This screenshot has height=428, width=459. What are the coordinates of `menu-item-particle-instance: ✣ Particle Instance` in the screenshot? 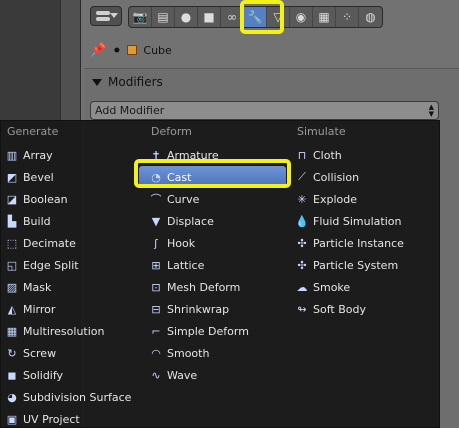 It's located at (349, 243).